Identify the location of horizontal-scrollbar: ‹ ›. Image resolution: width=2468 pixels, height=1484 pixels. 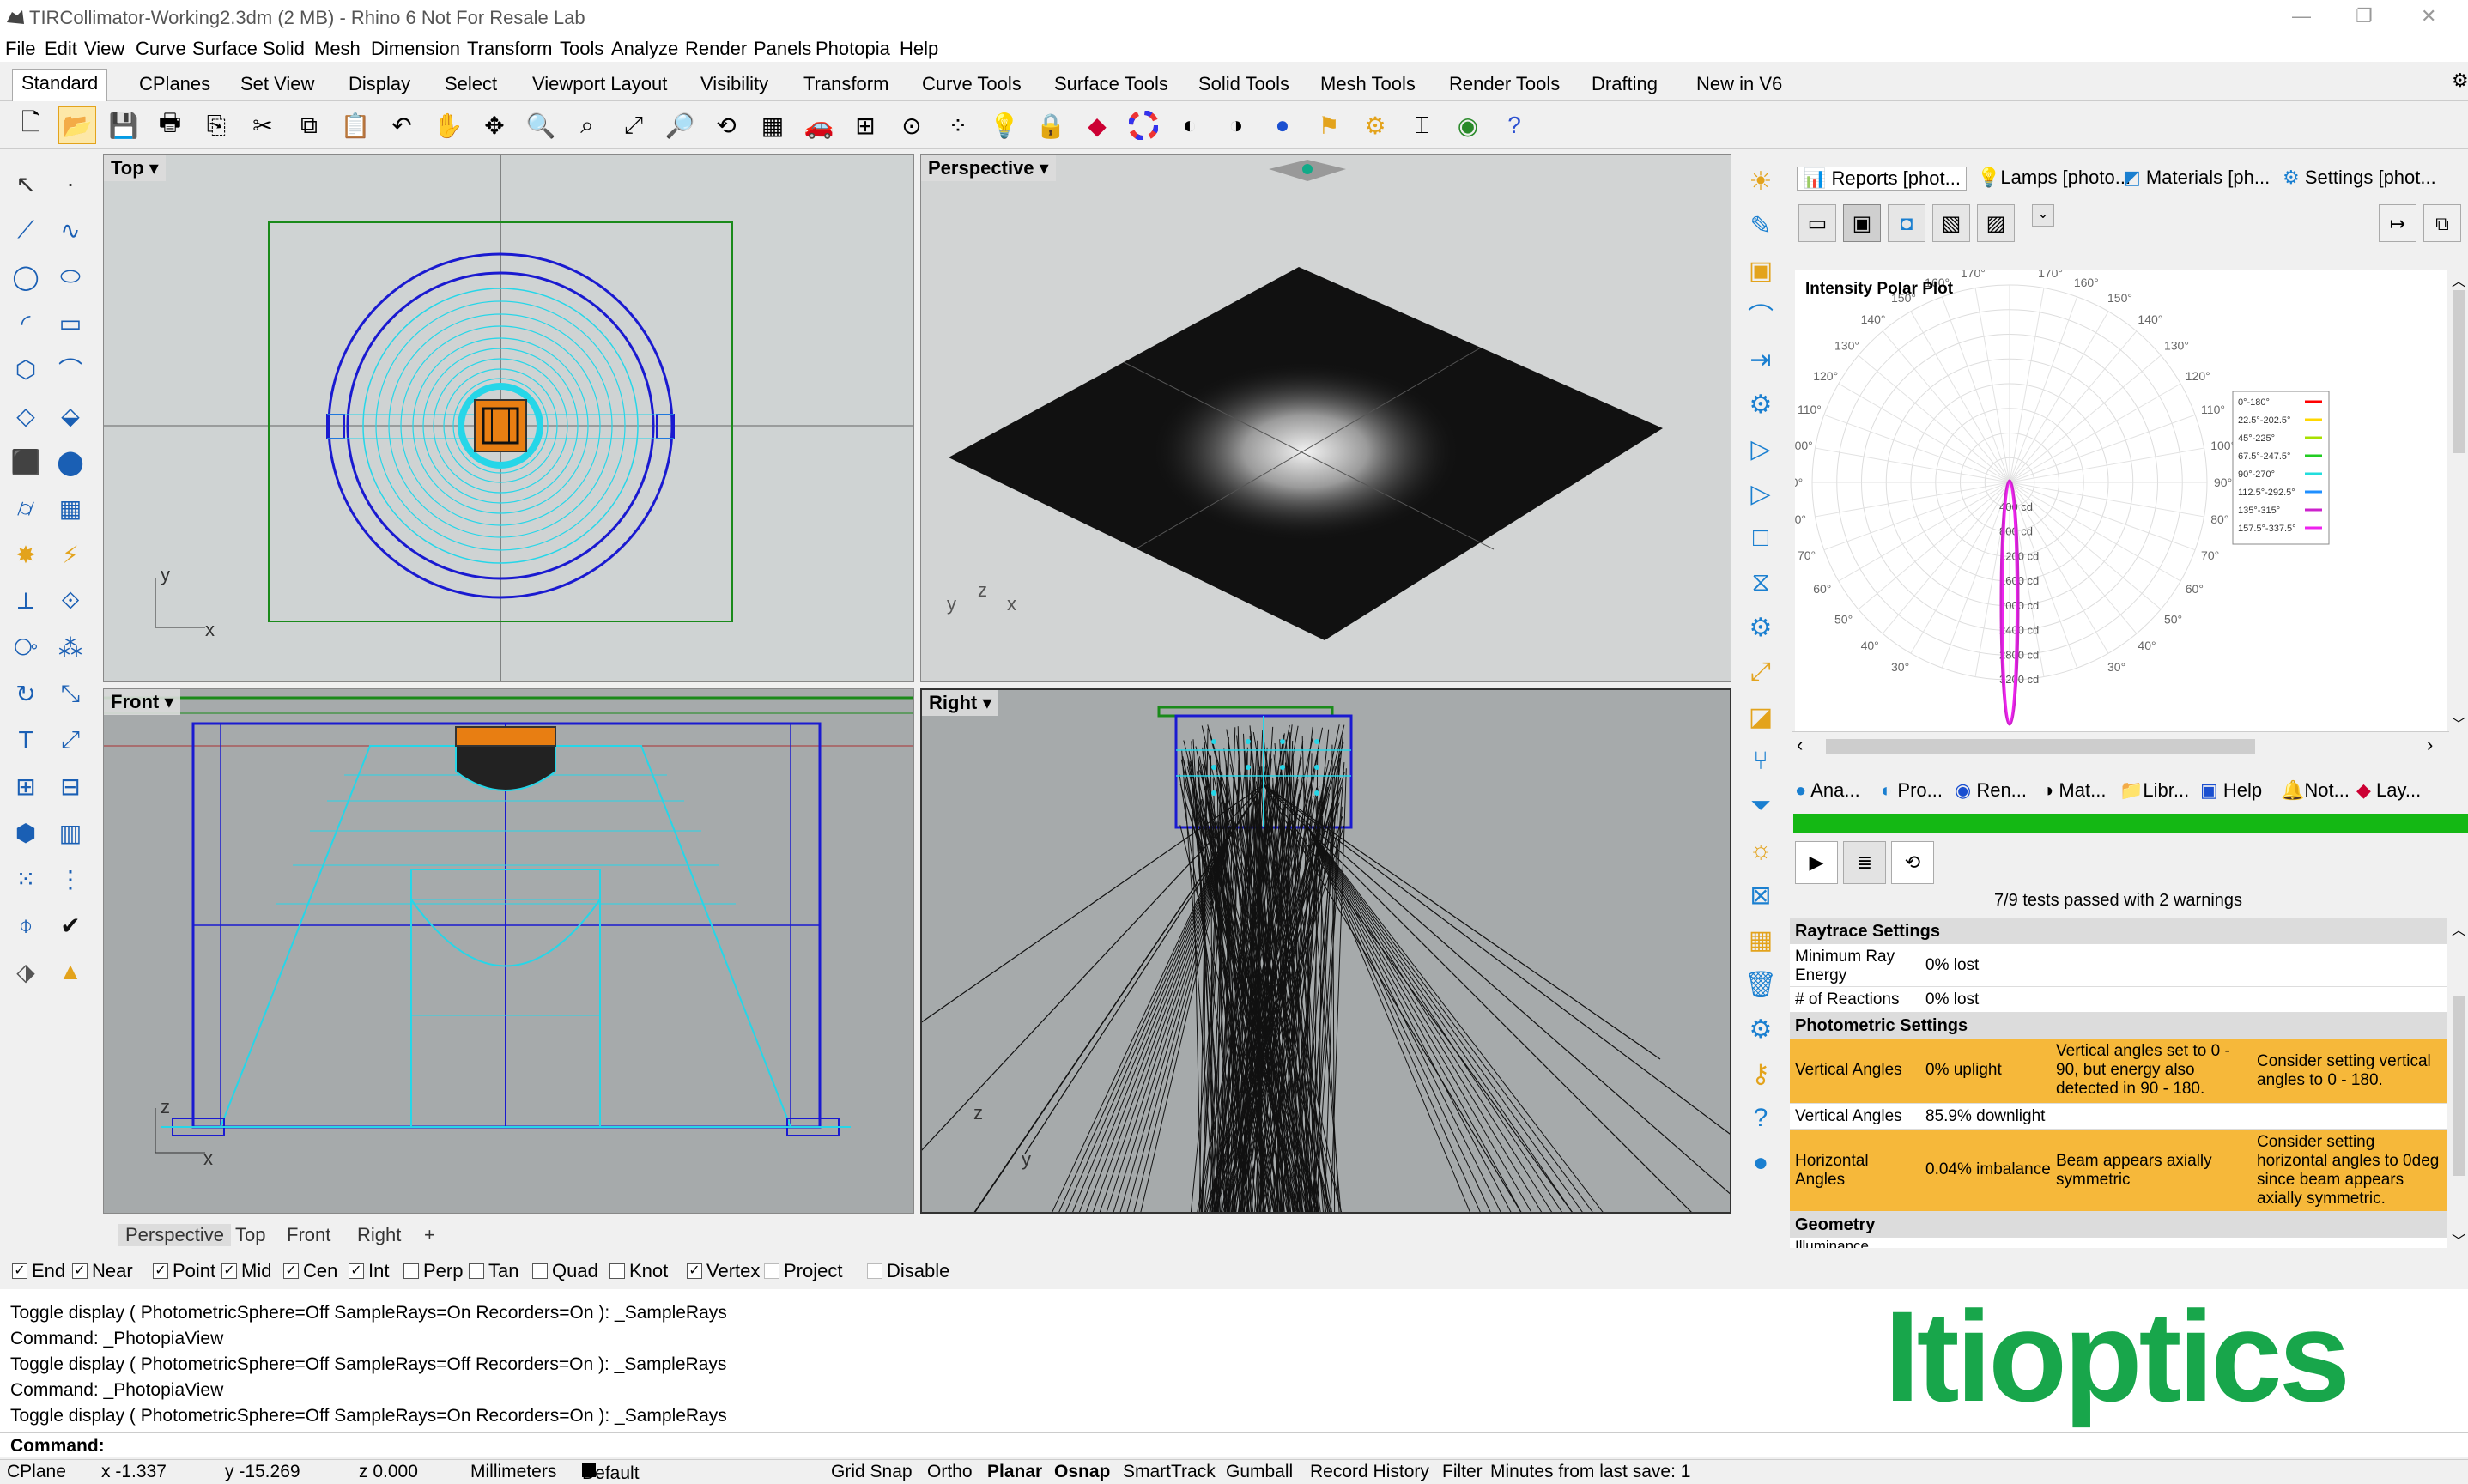
(2120, 745).